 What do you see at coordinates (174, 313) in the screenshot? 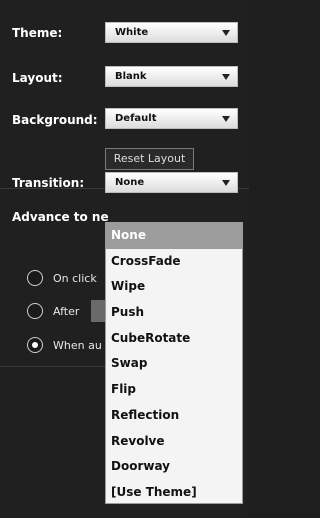
I see `dropdown-option: Push` at bounding box center [174, 313].